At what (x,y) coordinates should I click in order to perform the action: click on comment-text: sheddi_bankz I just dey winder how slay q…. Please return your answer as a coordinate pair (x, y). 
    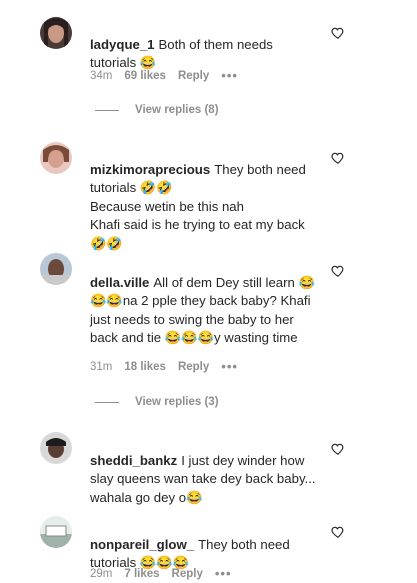
    Looking at the image, I should click on (205, 470).